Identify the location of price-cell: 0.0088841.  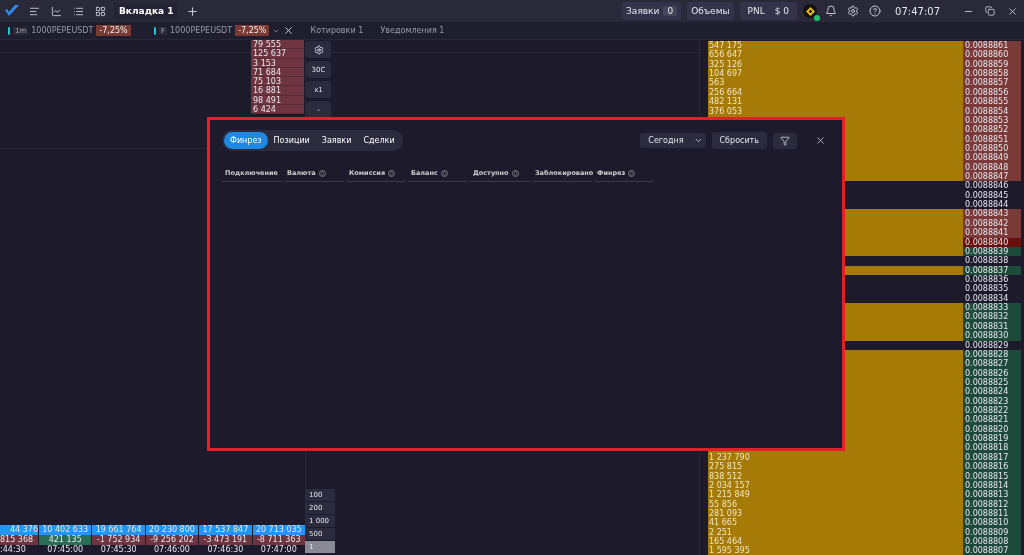
(992, 233).